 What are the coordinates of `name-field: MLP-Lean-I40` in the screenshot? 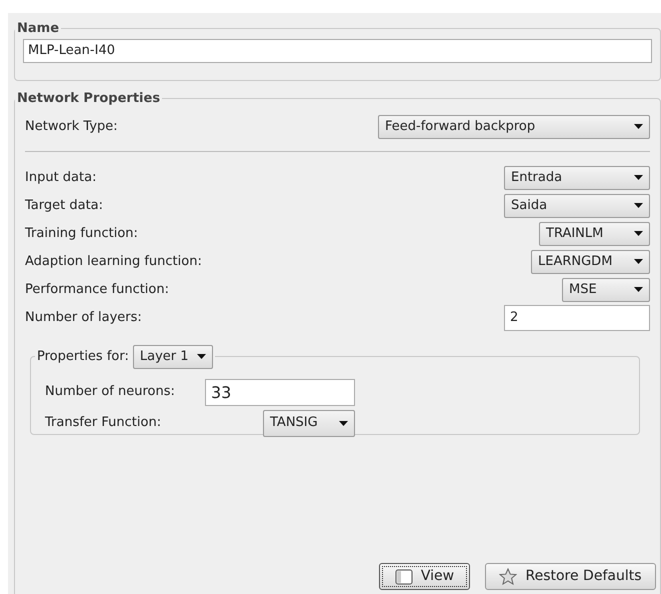 It's located at (337, 50).